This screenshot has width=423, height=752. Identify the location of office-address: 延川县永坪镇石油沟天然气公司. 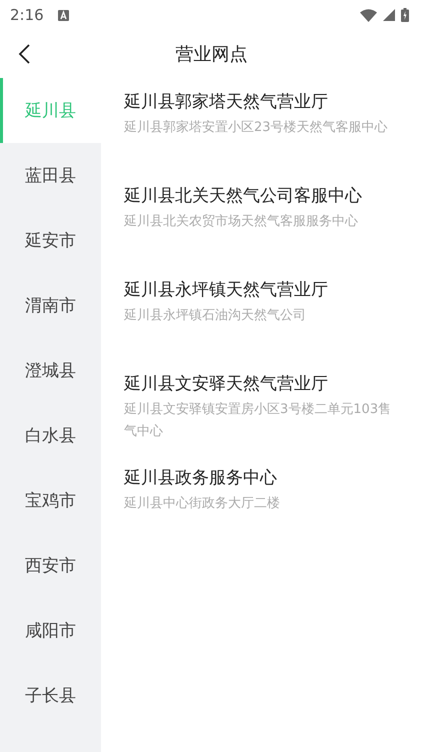
(215, 316).